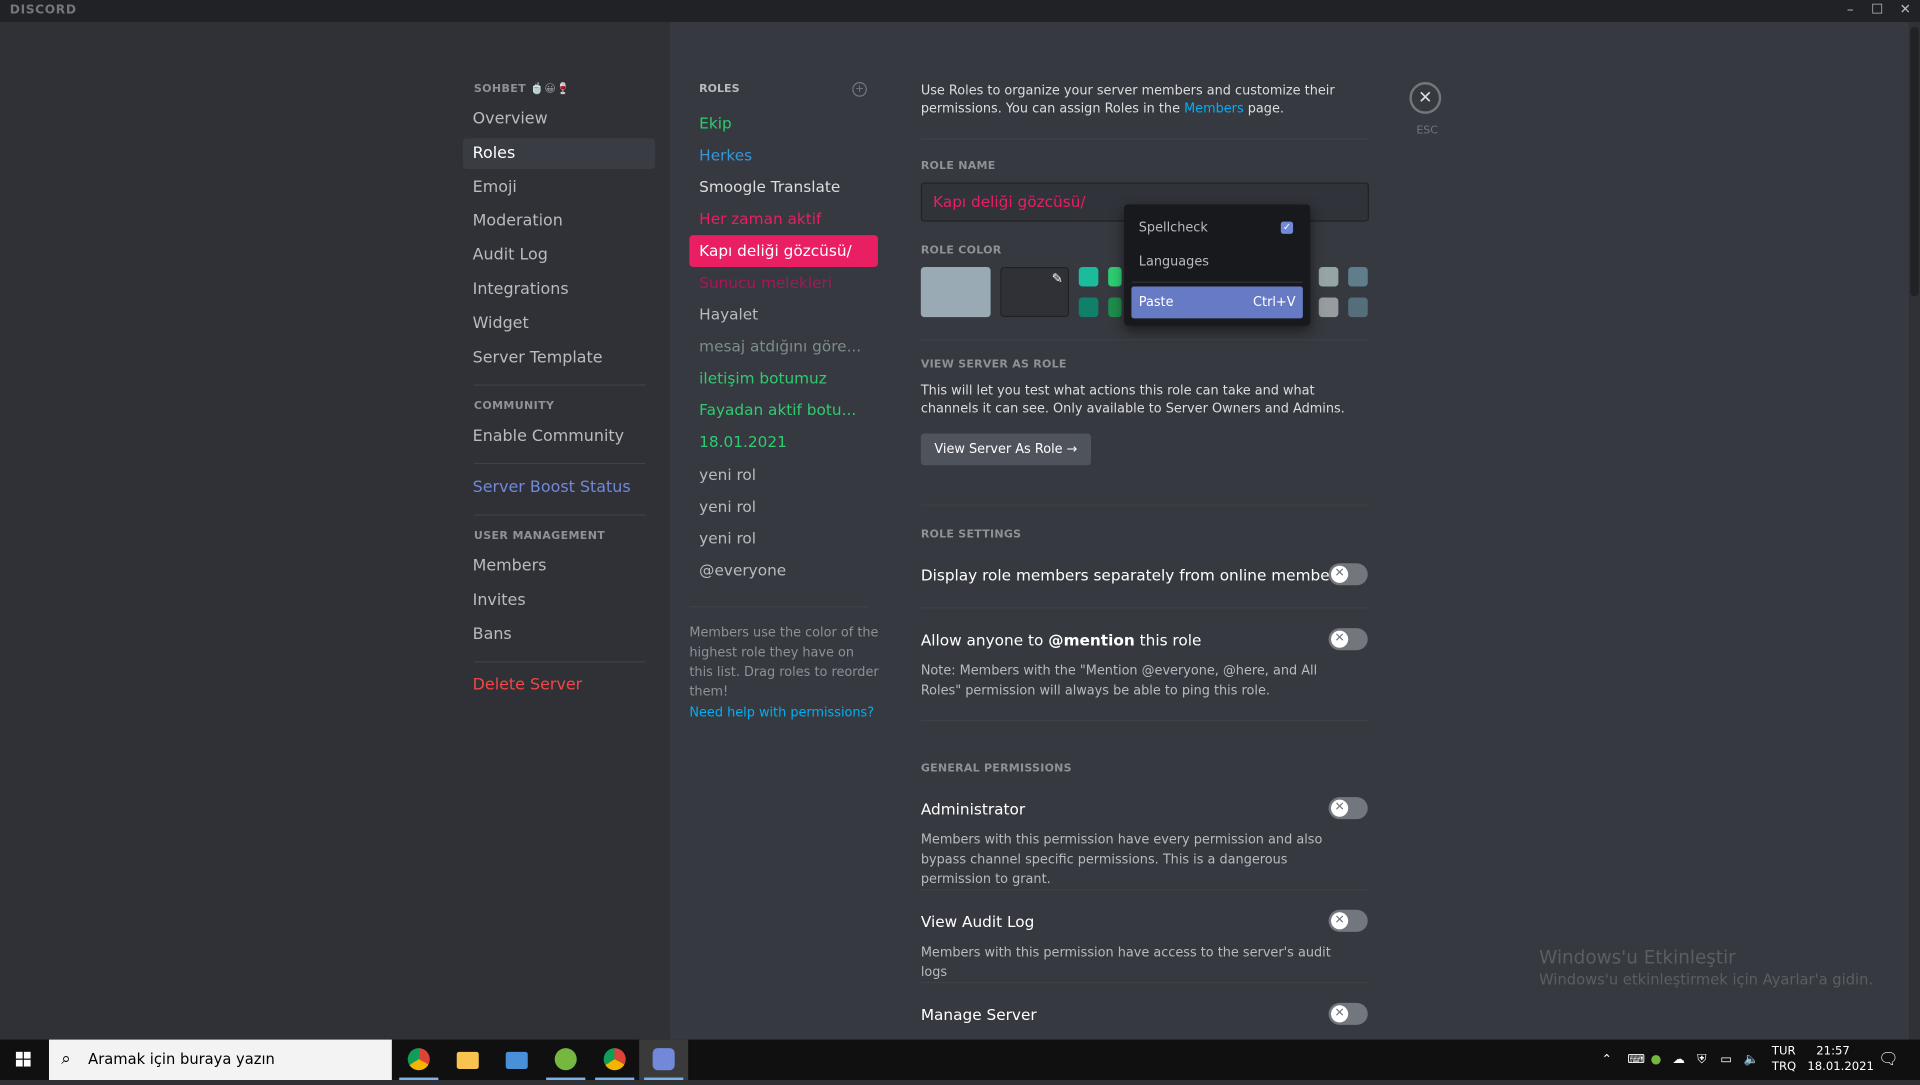 The height and width of the screenshot is (1085, 1920). I want to click on taskbar-app-icon, so click(516, 1060).